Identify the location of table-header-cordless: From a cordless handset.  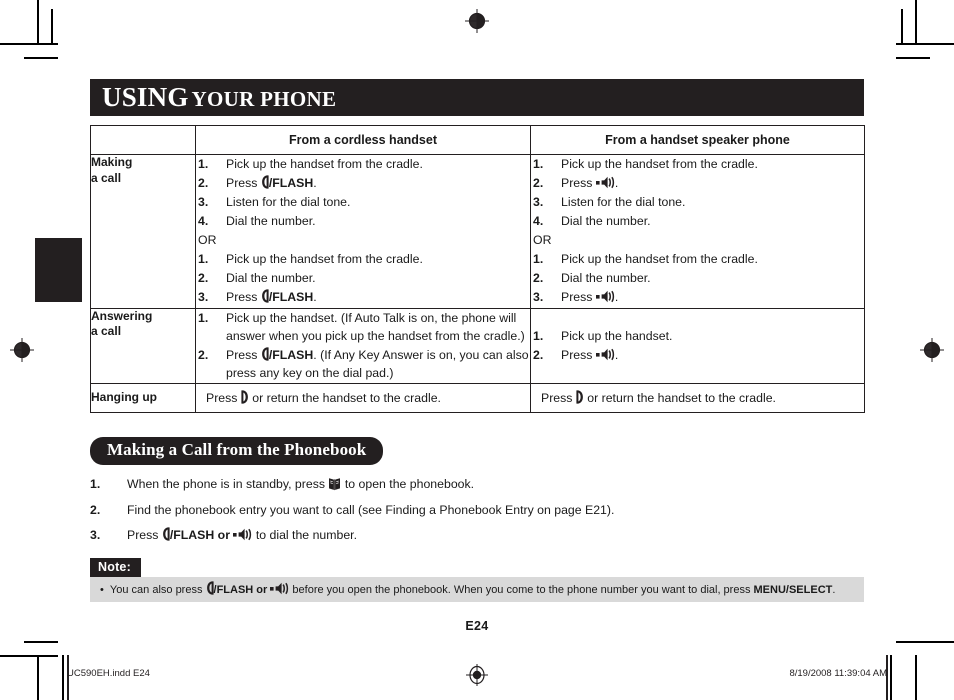
(363, 140).